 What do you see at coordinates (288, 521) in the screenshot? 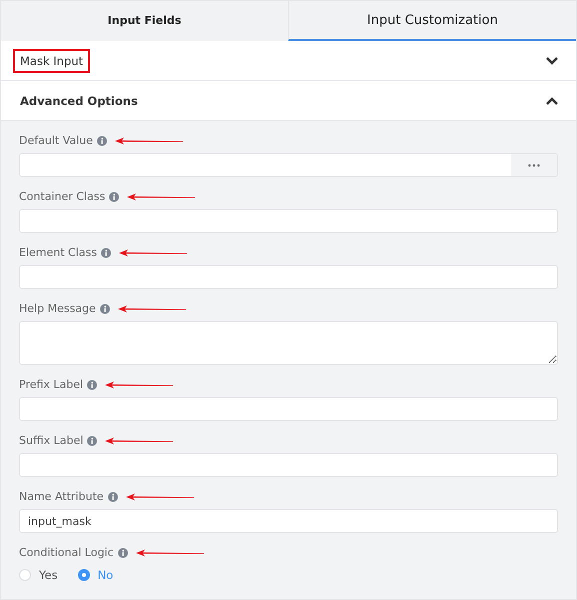
I see `text-field: input_mask` at bounding box center [288, 521].